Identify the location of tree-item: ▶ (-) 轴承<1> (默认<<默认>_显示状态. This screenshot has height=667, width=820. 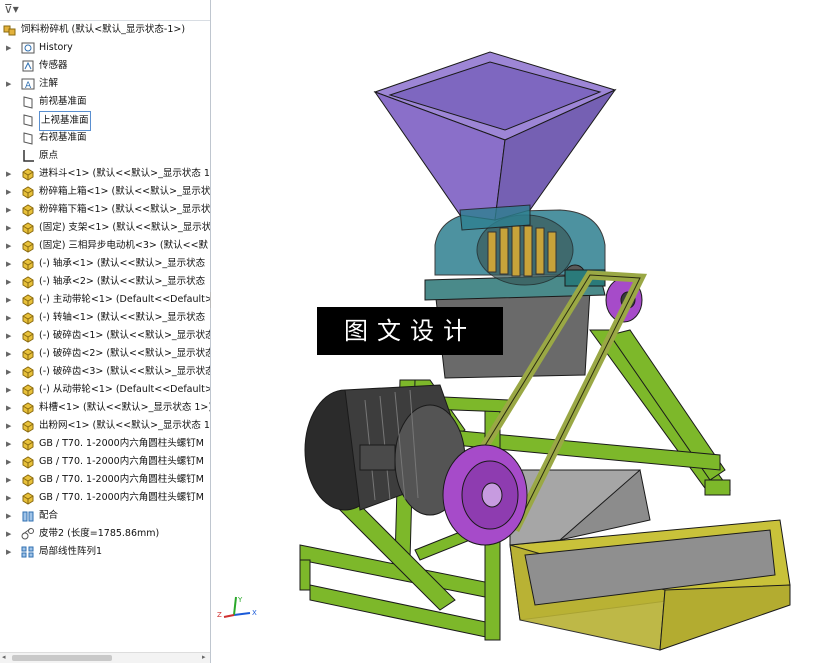
(105, 264).